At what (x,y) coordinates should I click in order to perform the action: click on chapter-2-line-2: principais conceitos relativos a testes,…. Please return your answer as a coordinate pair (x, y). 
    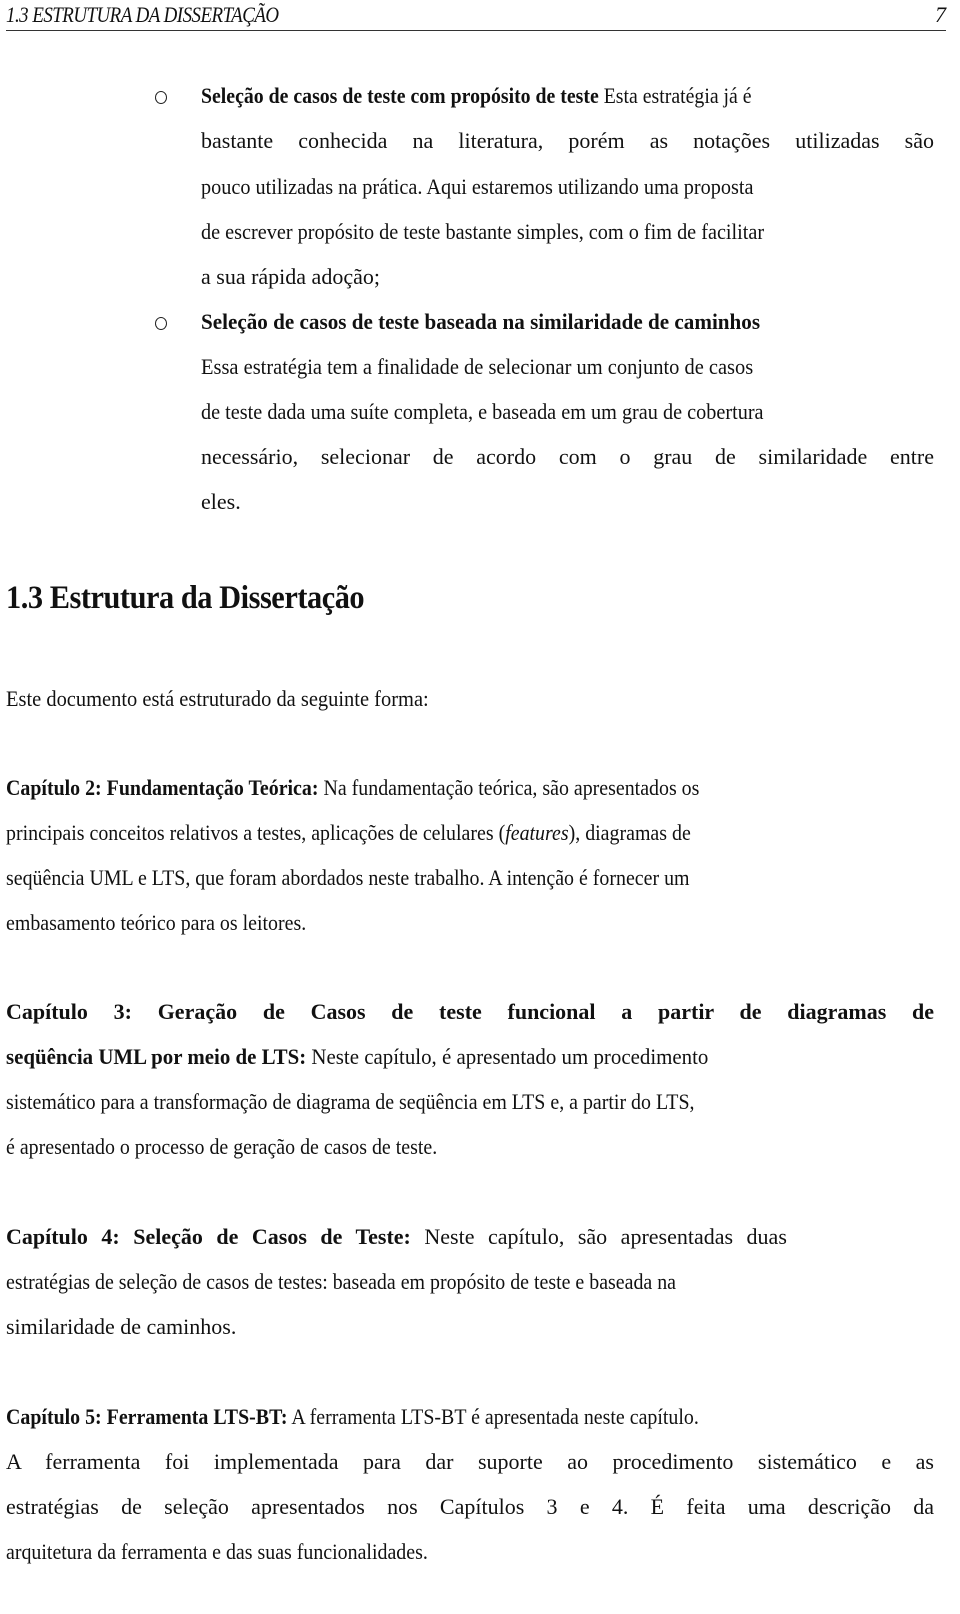
    Looking at the image, I should click on (348, 832).